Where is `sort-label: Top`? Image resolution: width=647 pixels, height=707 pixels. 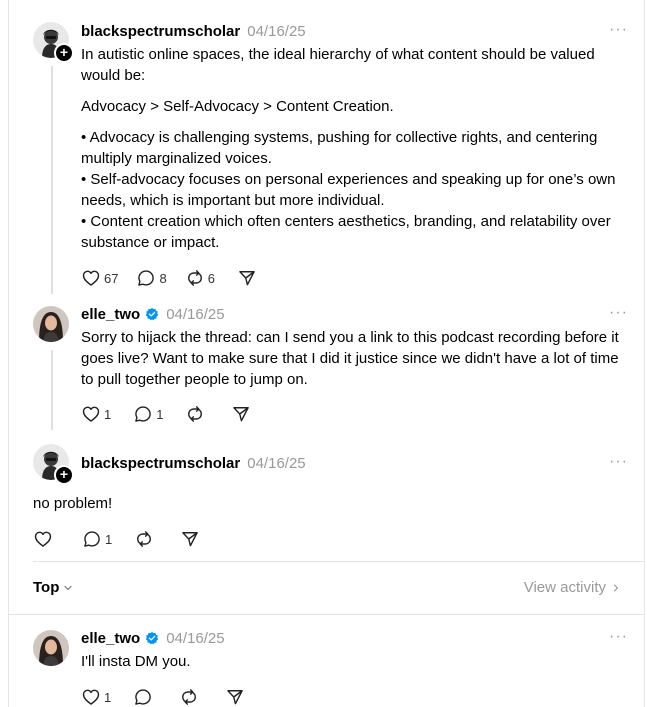 sort-label: Top is located at coordinates (46, 587).